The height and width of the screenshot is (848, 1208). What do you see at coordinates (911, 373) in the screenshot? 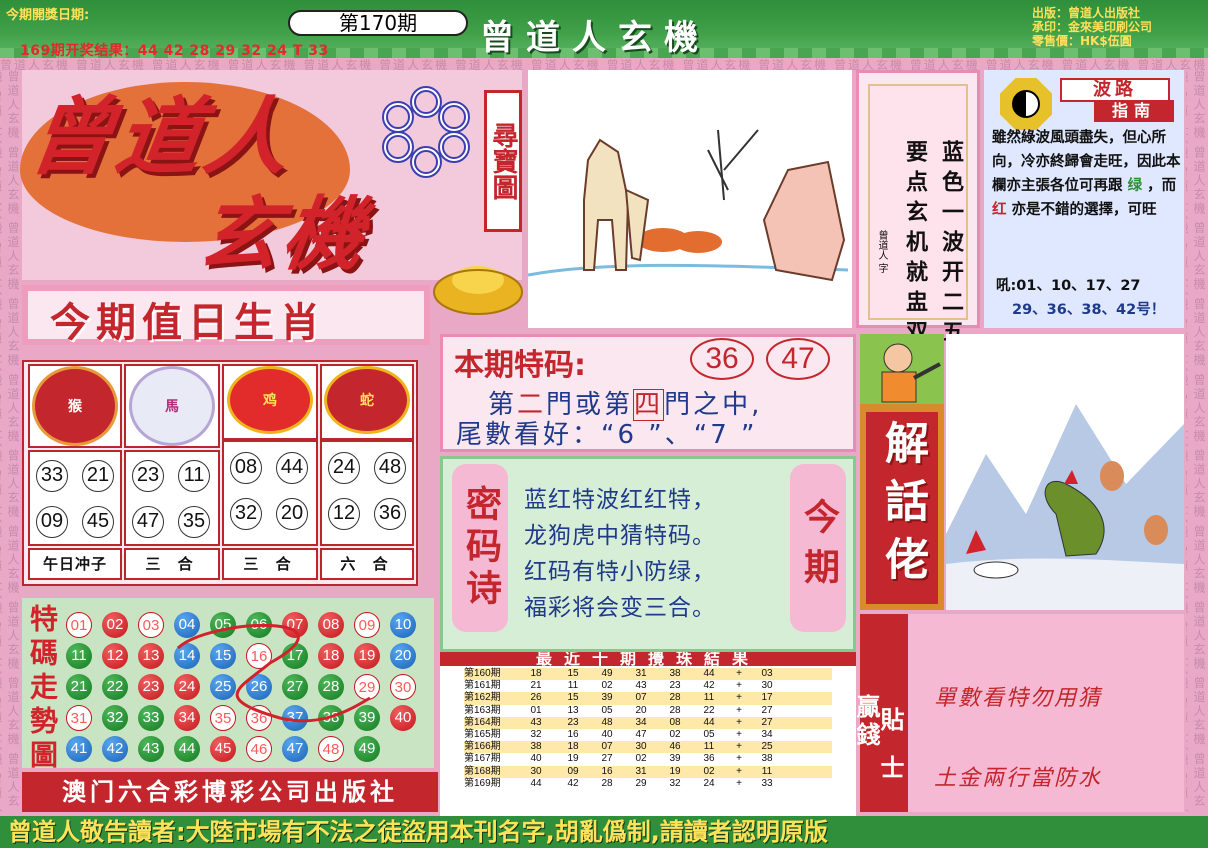
I see `pointing-man-icon` at bounding box center [911, 373].